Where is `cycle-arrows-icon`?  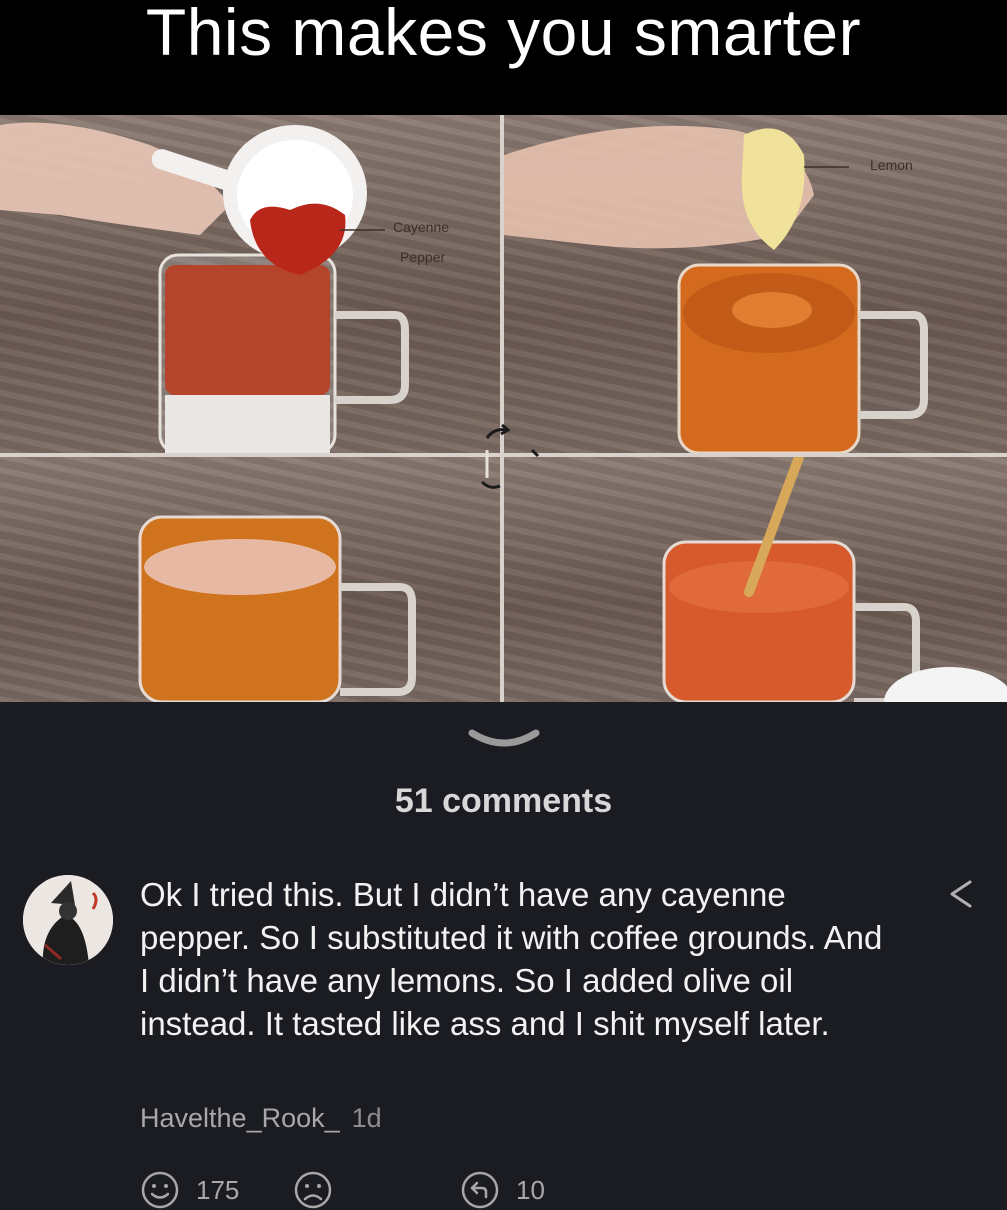 cycle-arrows-icon is located at coordinates (510, 456).